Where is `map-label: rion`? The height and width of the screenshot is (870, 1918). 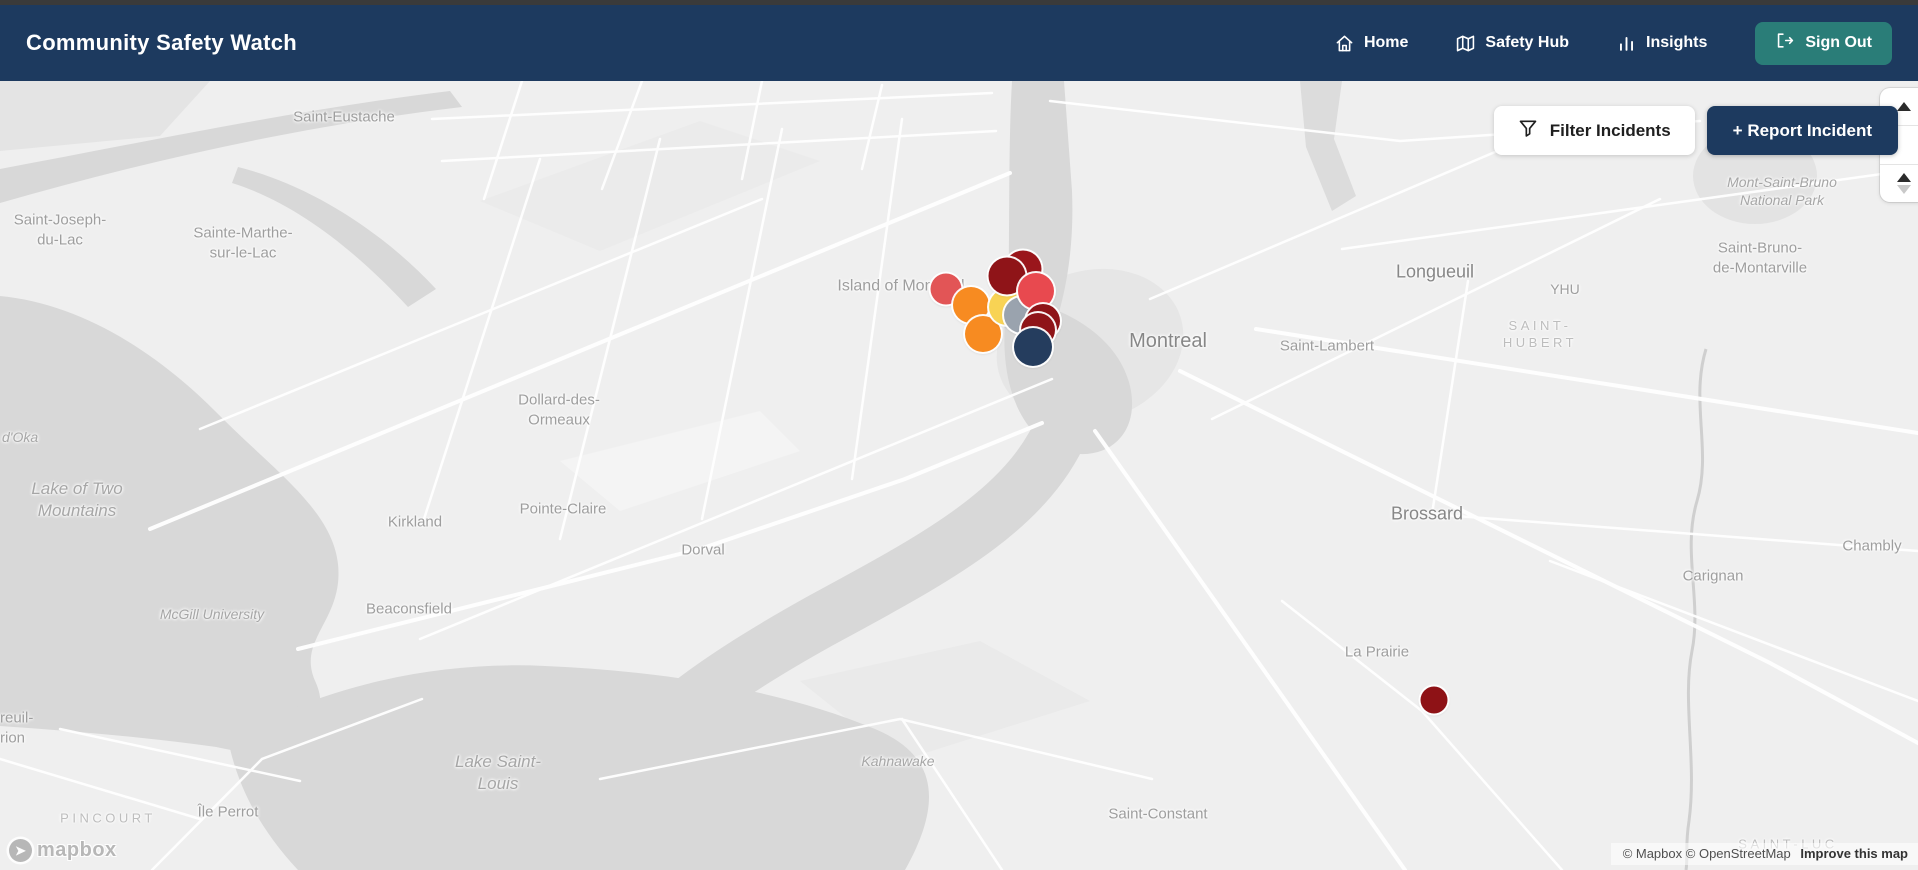 map-label: rion is located at coordinates (13, 738).